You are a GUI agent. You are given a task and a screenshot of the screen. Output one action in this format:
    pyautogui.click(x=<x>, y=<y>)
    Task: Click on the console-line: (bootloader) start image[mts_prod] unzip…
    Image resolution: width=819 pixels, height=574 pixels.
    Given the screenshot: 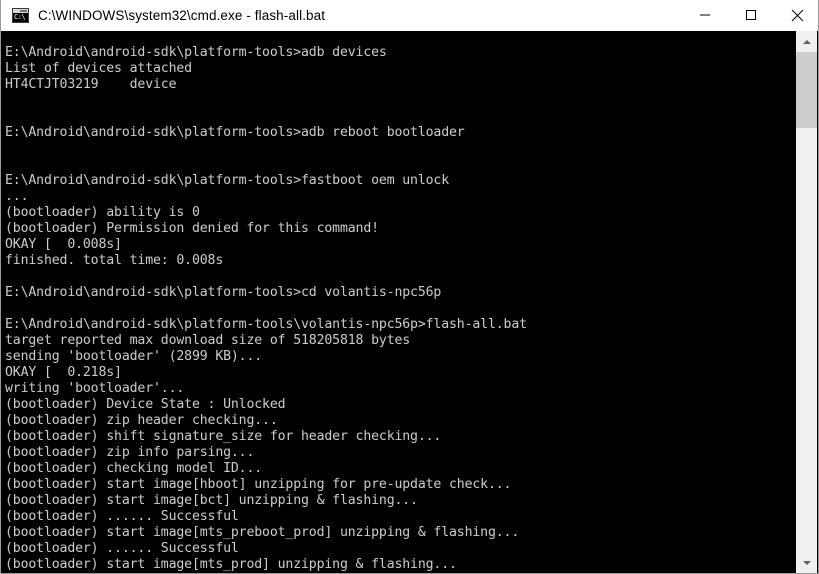 What is the action you would take?
    pyautogui.click(x=231, y=564)
    